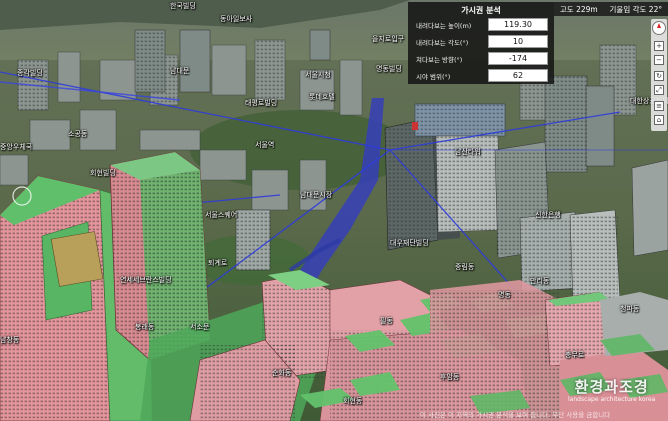 This screenshot has height=421, width=668. What do you see at coordinates (409, 243) in the screenshot?
I see `map-label: 대우재단빌딩` at bounding box center [409, 243].